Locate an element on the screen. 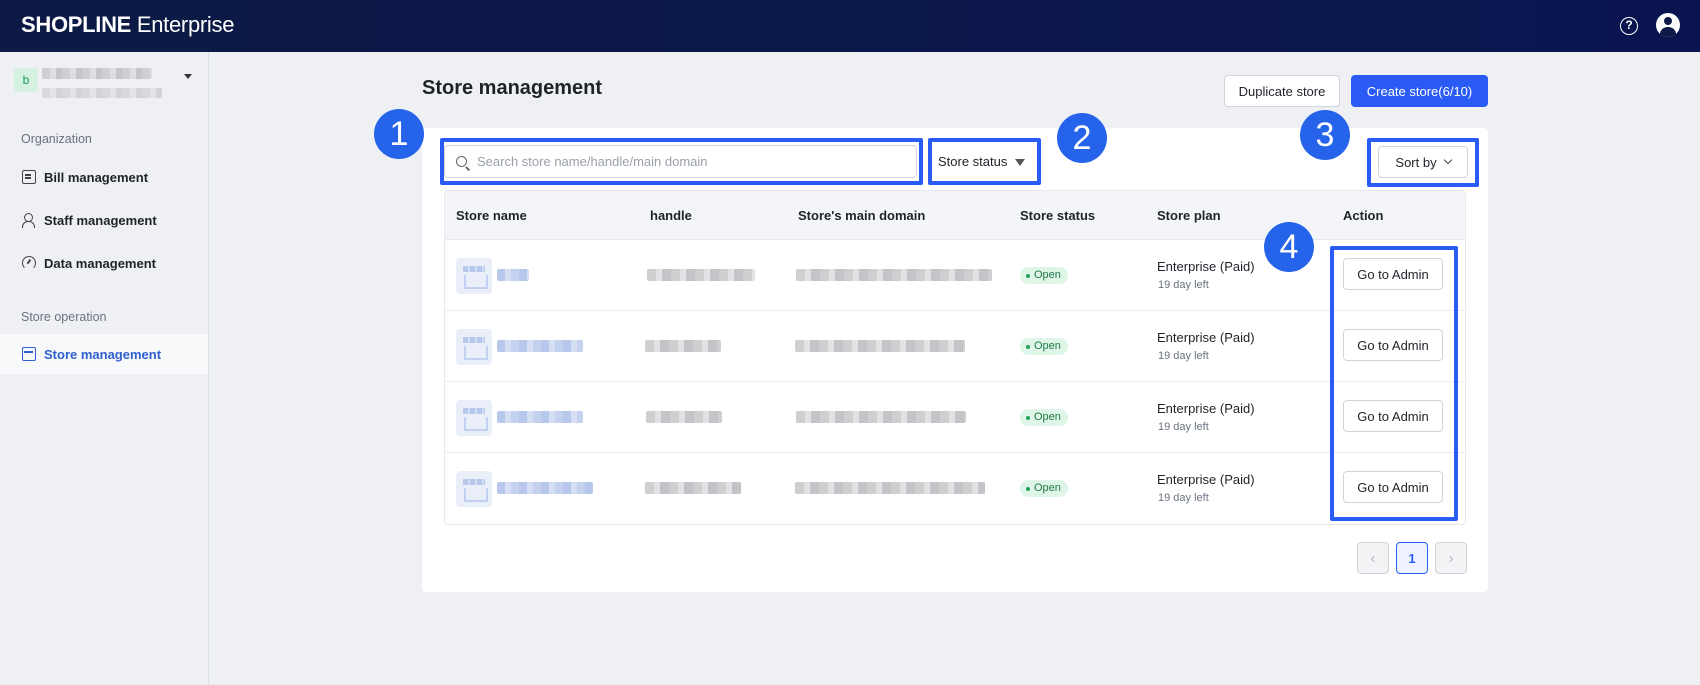 This screenshot has width=1700, height=685. create-store-button: Create store(6/10) is located at coordinates (1419, 91).